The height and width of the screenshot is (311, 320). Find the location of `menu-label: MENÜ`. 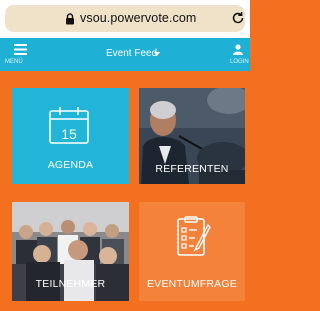

menu-label: MENÜ is located at coordinates (14, 62).